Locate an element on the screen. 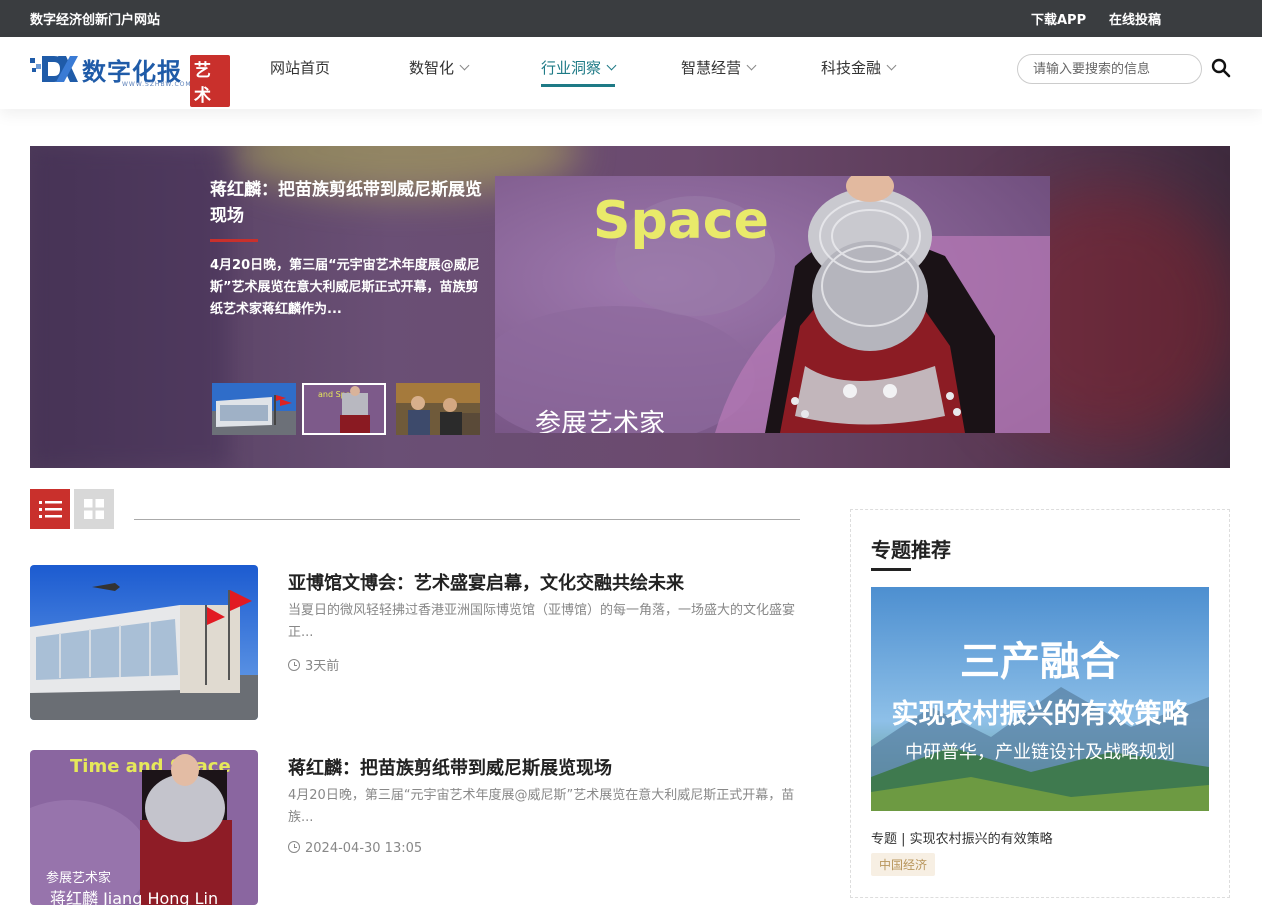 The height and width of the screenshot is (916, 1262). logo-mark-icon is located at coordinates (54, 69).